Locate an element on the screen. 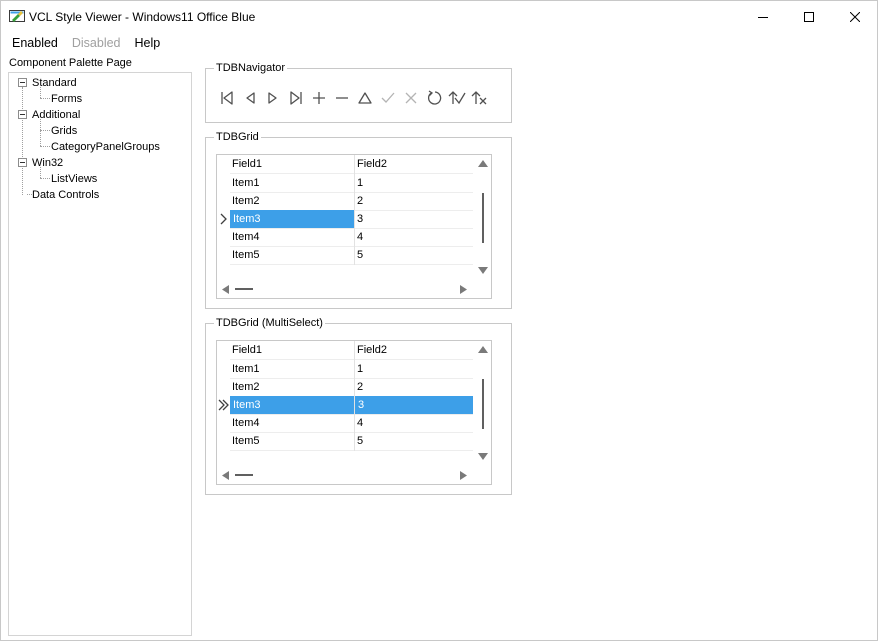 The width and height of the screenshot is (878, 641). edit-icon is located at coordinates (365, 98).